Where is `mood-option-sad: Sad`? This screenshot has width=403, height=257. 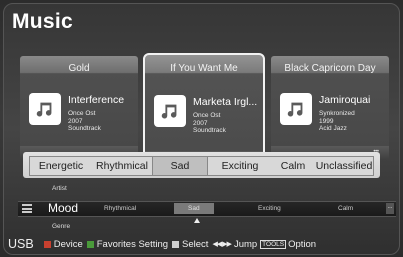 mood-option-sad: Sad is located at coordinates (180, 166).